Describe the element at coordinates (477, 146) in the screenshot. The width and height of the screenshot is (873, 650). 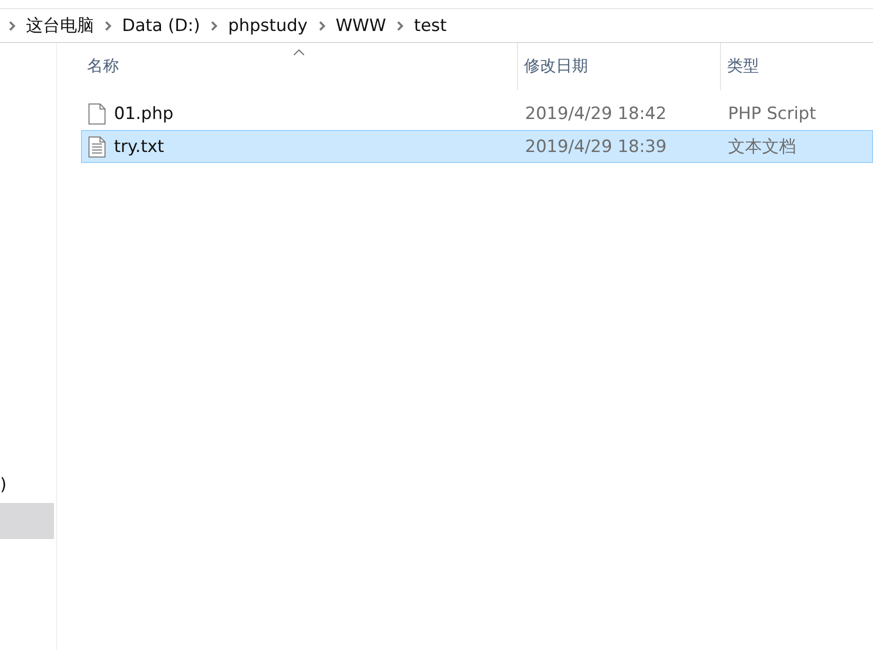
I see `file-row: try.txt 2019/4/29 18:39 文本文档` at that location.